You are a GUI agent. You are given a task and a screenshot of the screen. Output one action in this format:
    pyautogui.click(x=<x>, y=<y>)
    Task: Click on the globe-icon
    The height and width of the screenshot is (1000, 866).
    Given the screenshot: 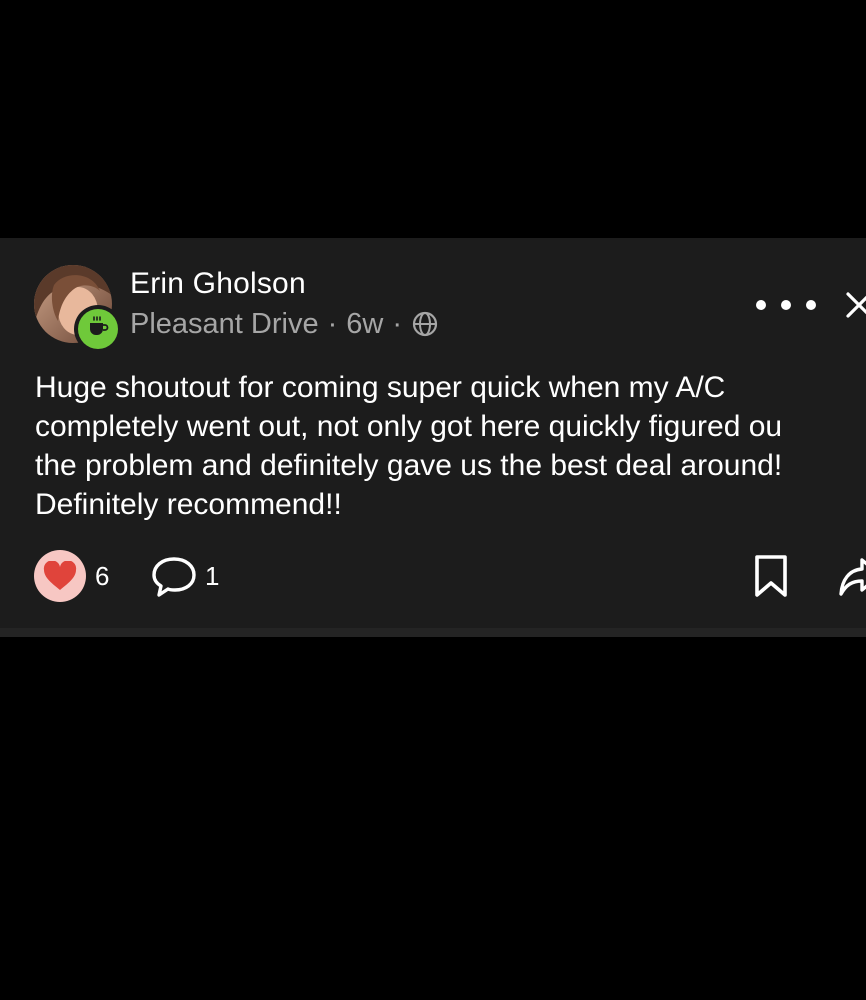 What is the action you would take?
    pyautogui.click(x=425, y=324)
    